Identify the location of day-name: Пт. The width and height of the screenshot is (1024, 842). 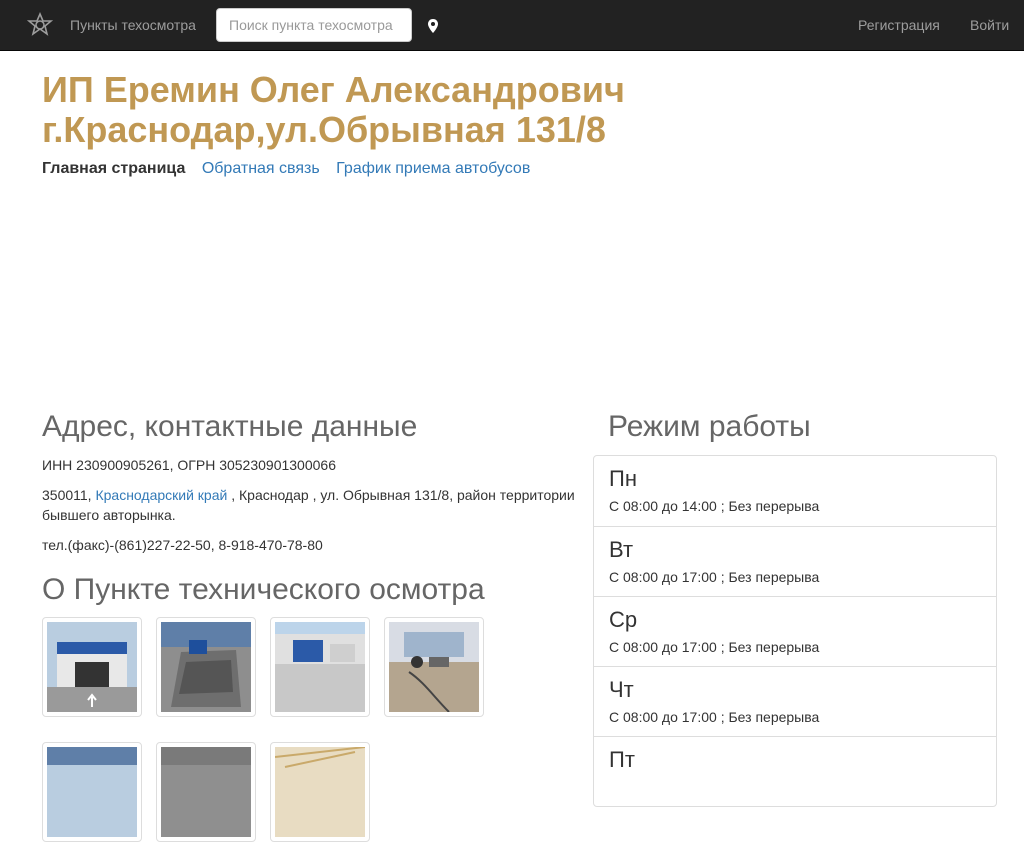
(622, 759).